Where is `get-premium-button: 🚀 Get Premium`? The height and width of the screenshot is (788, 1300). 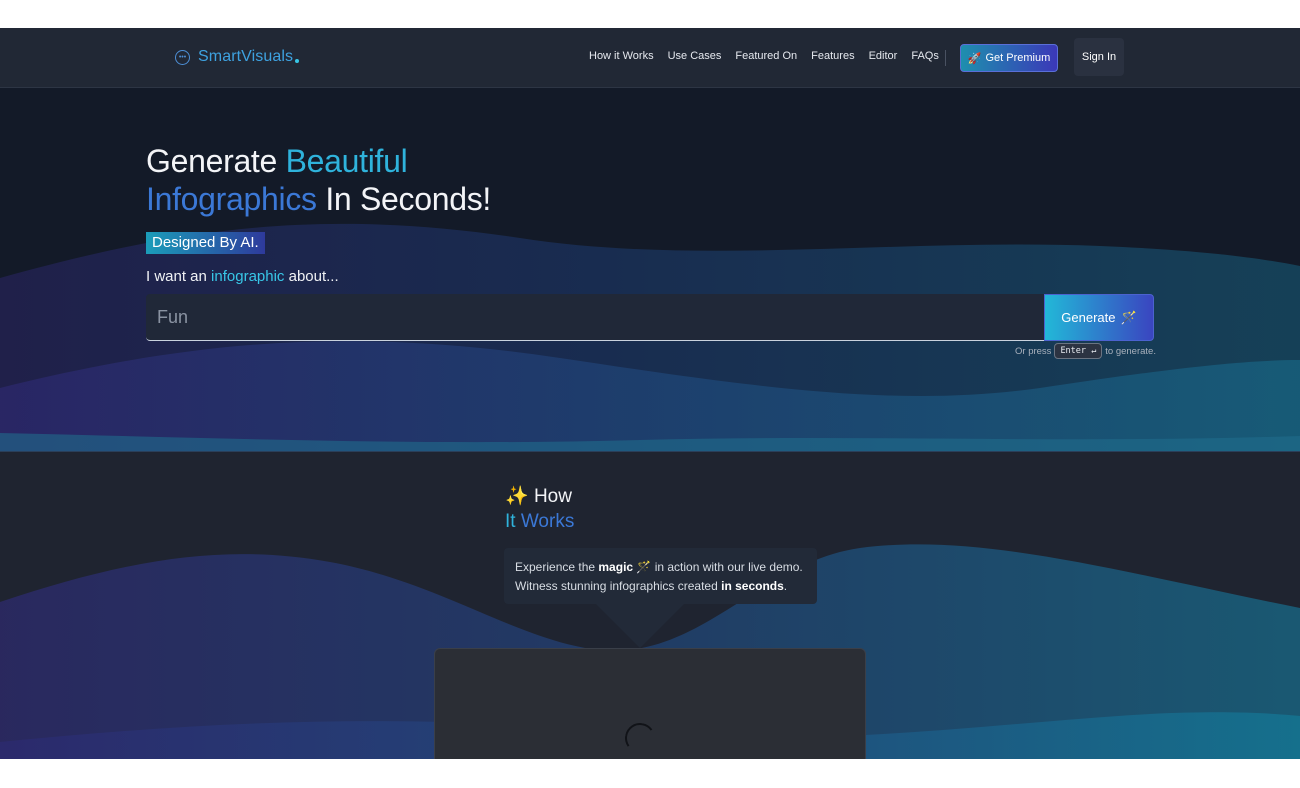 get-premium-button: 🚀 Get Premium is located at coordinates (1009, 58).